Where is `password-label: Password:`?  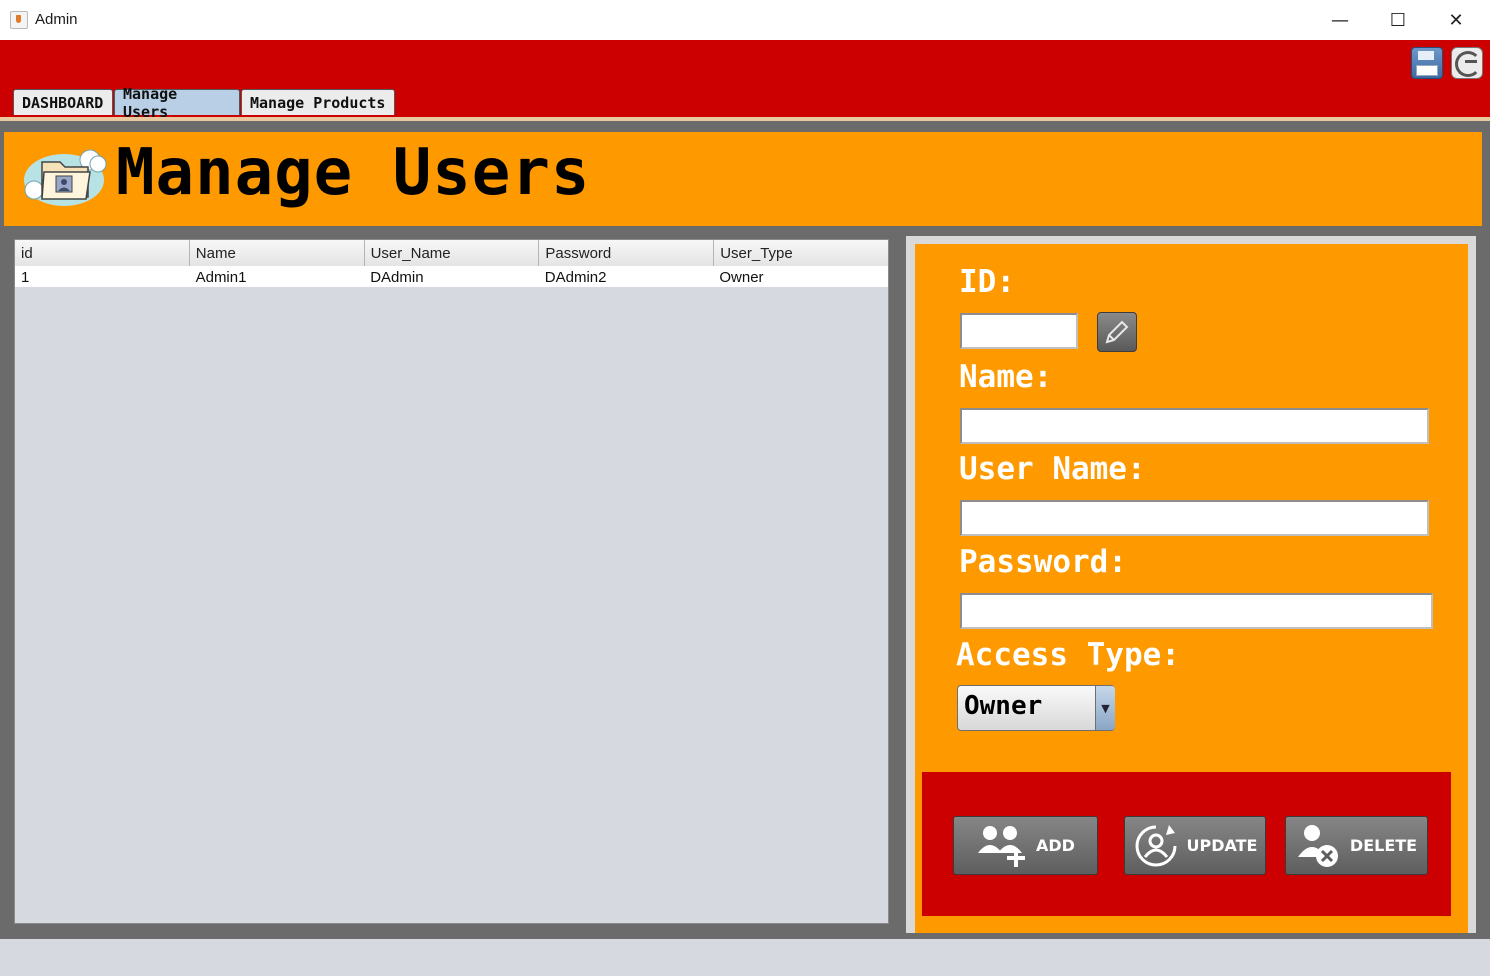
password-label: Password: is located at coordinates (1043, 562).